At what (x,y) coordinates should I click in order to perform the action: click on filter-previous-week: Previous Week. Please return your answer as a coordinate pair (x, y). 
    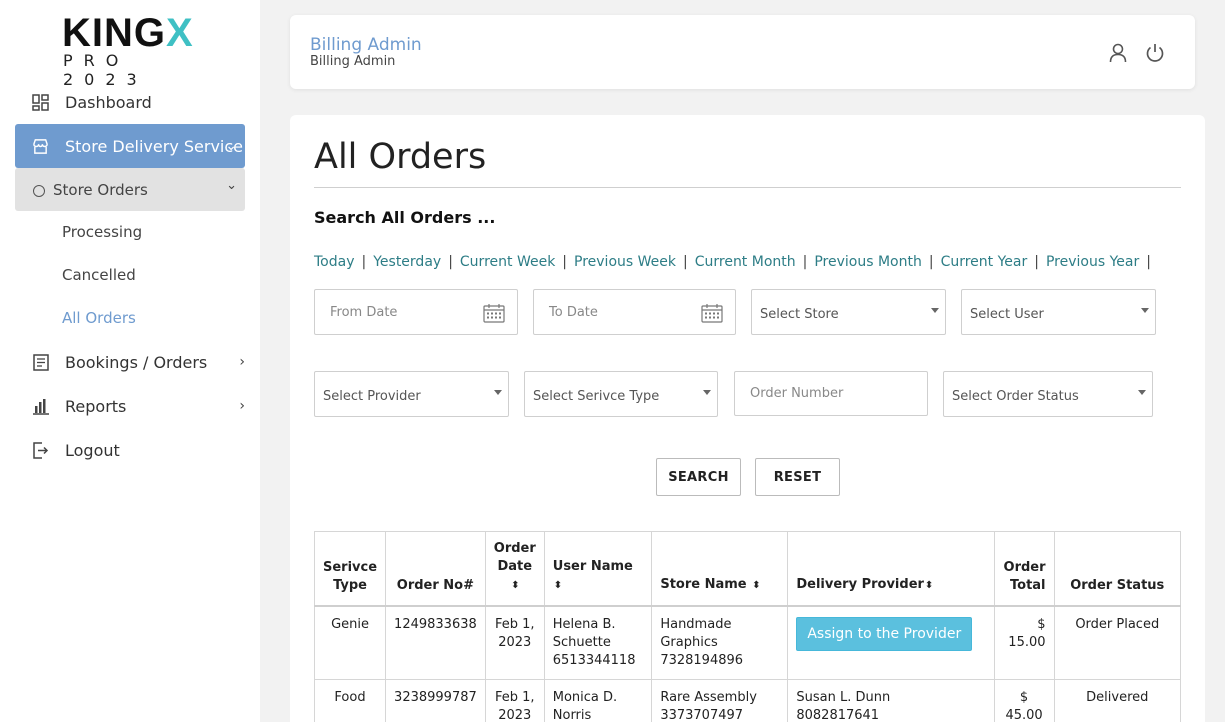
    Looking at the image, I should click on (625, 262).